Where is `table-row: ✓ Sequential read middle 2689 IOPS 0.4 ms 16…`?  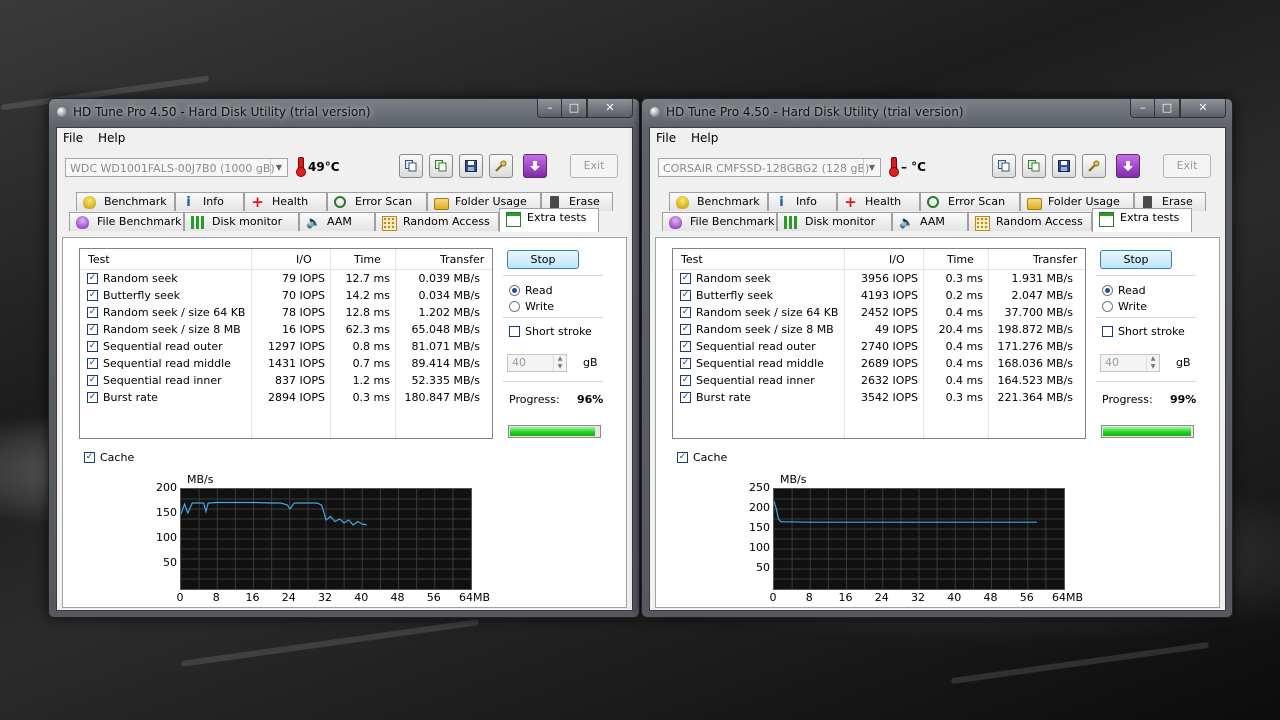
table-row: ✓ Sequential read middle 2689 IOPS 0.4 ms 16… is located at coordinates (879, 363).